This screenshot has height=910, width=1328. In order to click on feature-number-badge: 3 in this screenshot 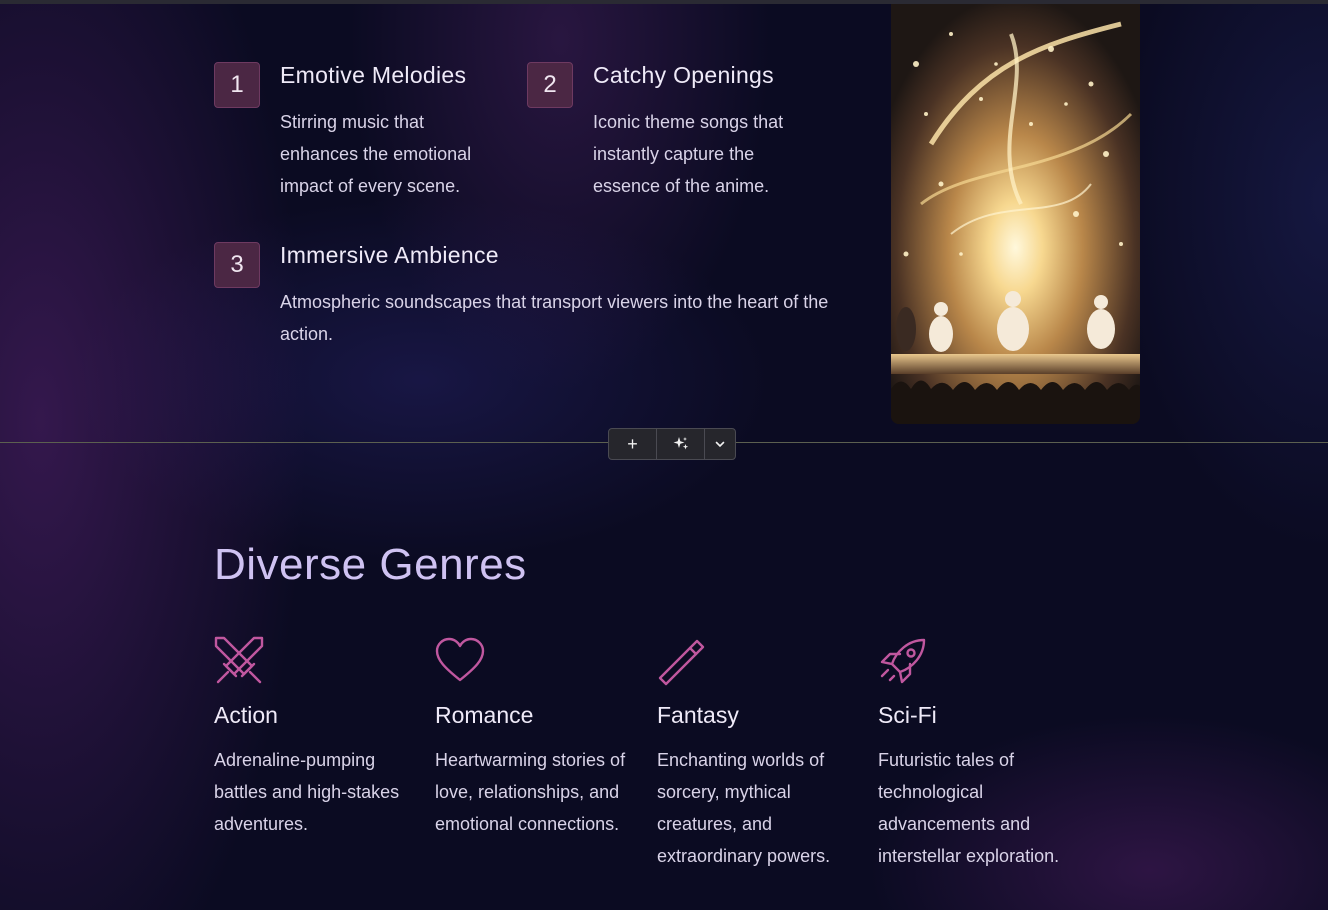, I will do `click(237, 265)`.